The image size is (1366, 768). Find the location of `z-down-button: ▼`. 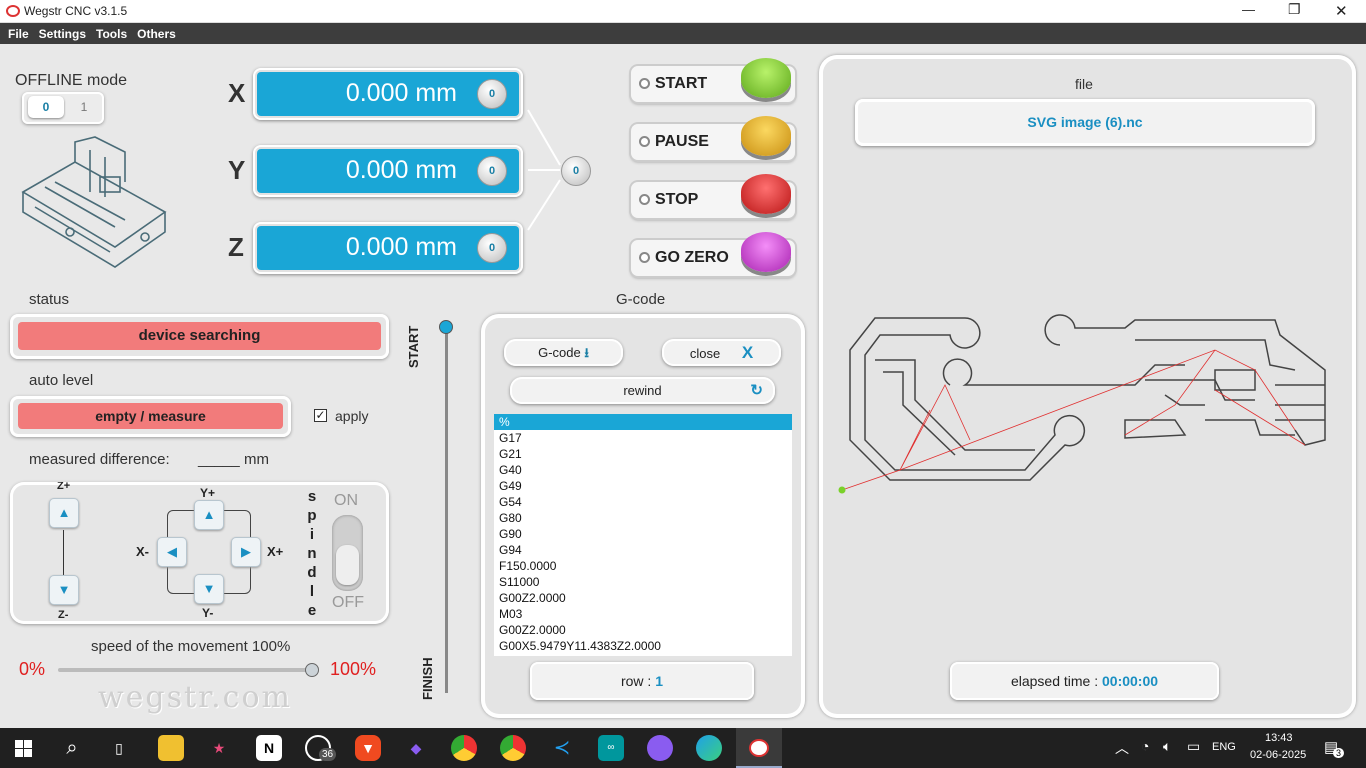

z-down-button: ▼ is located at coordinates (64, 590).